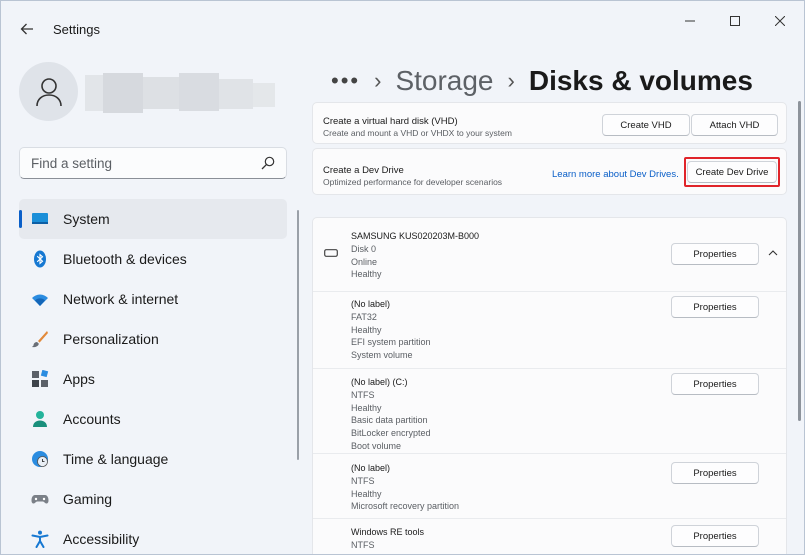 The width and height of the screenshot is (805, 555). I want to click on attach-vhd-button: Attach VHD, so click(734, 125).